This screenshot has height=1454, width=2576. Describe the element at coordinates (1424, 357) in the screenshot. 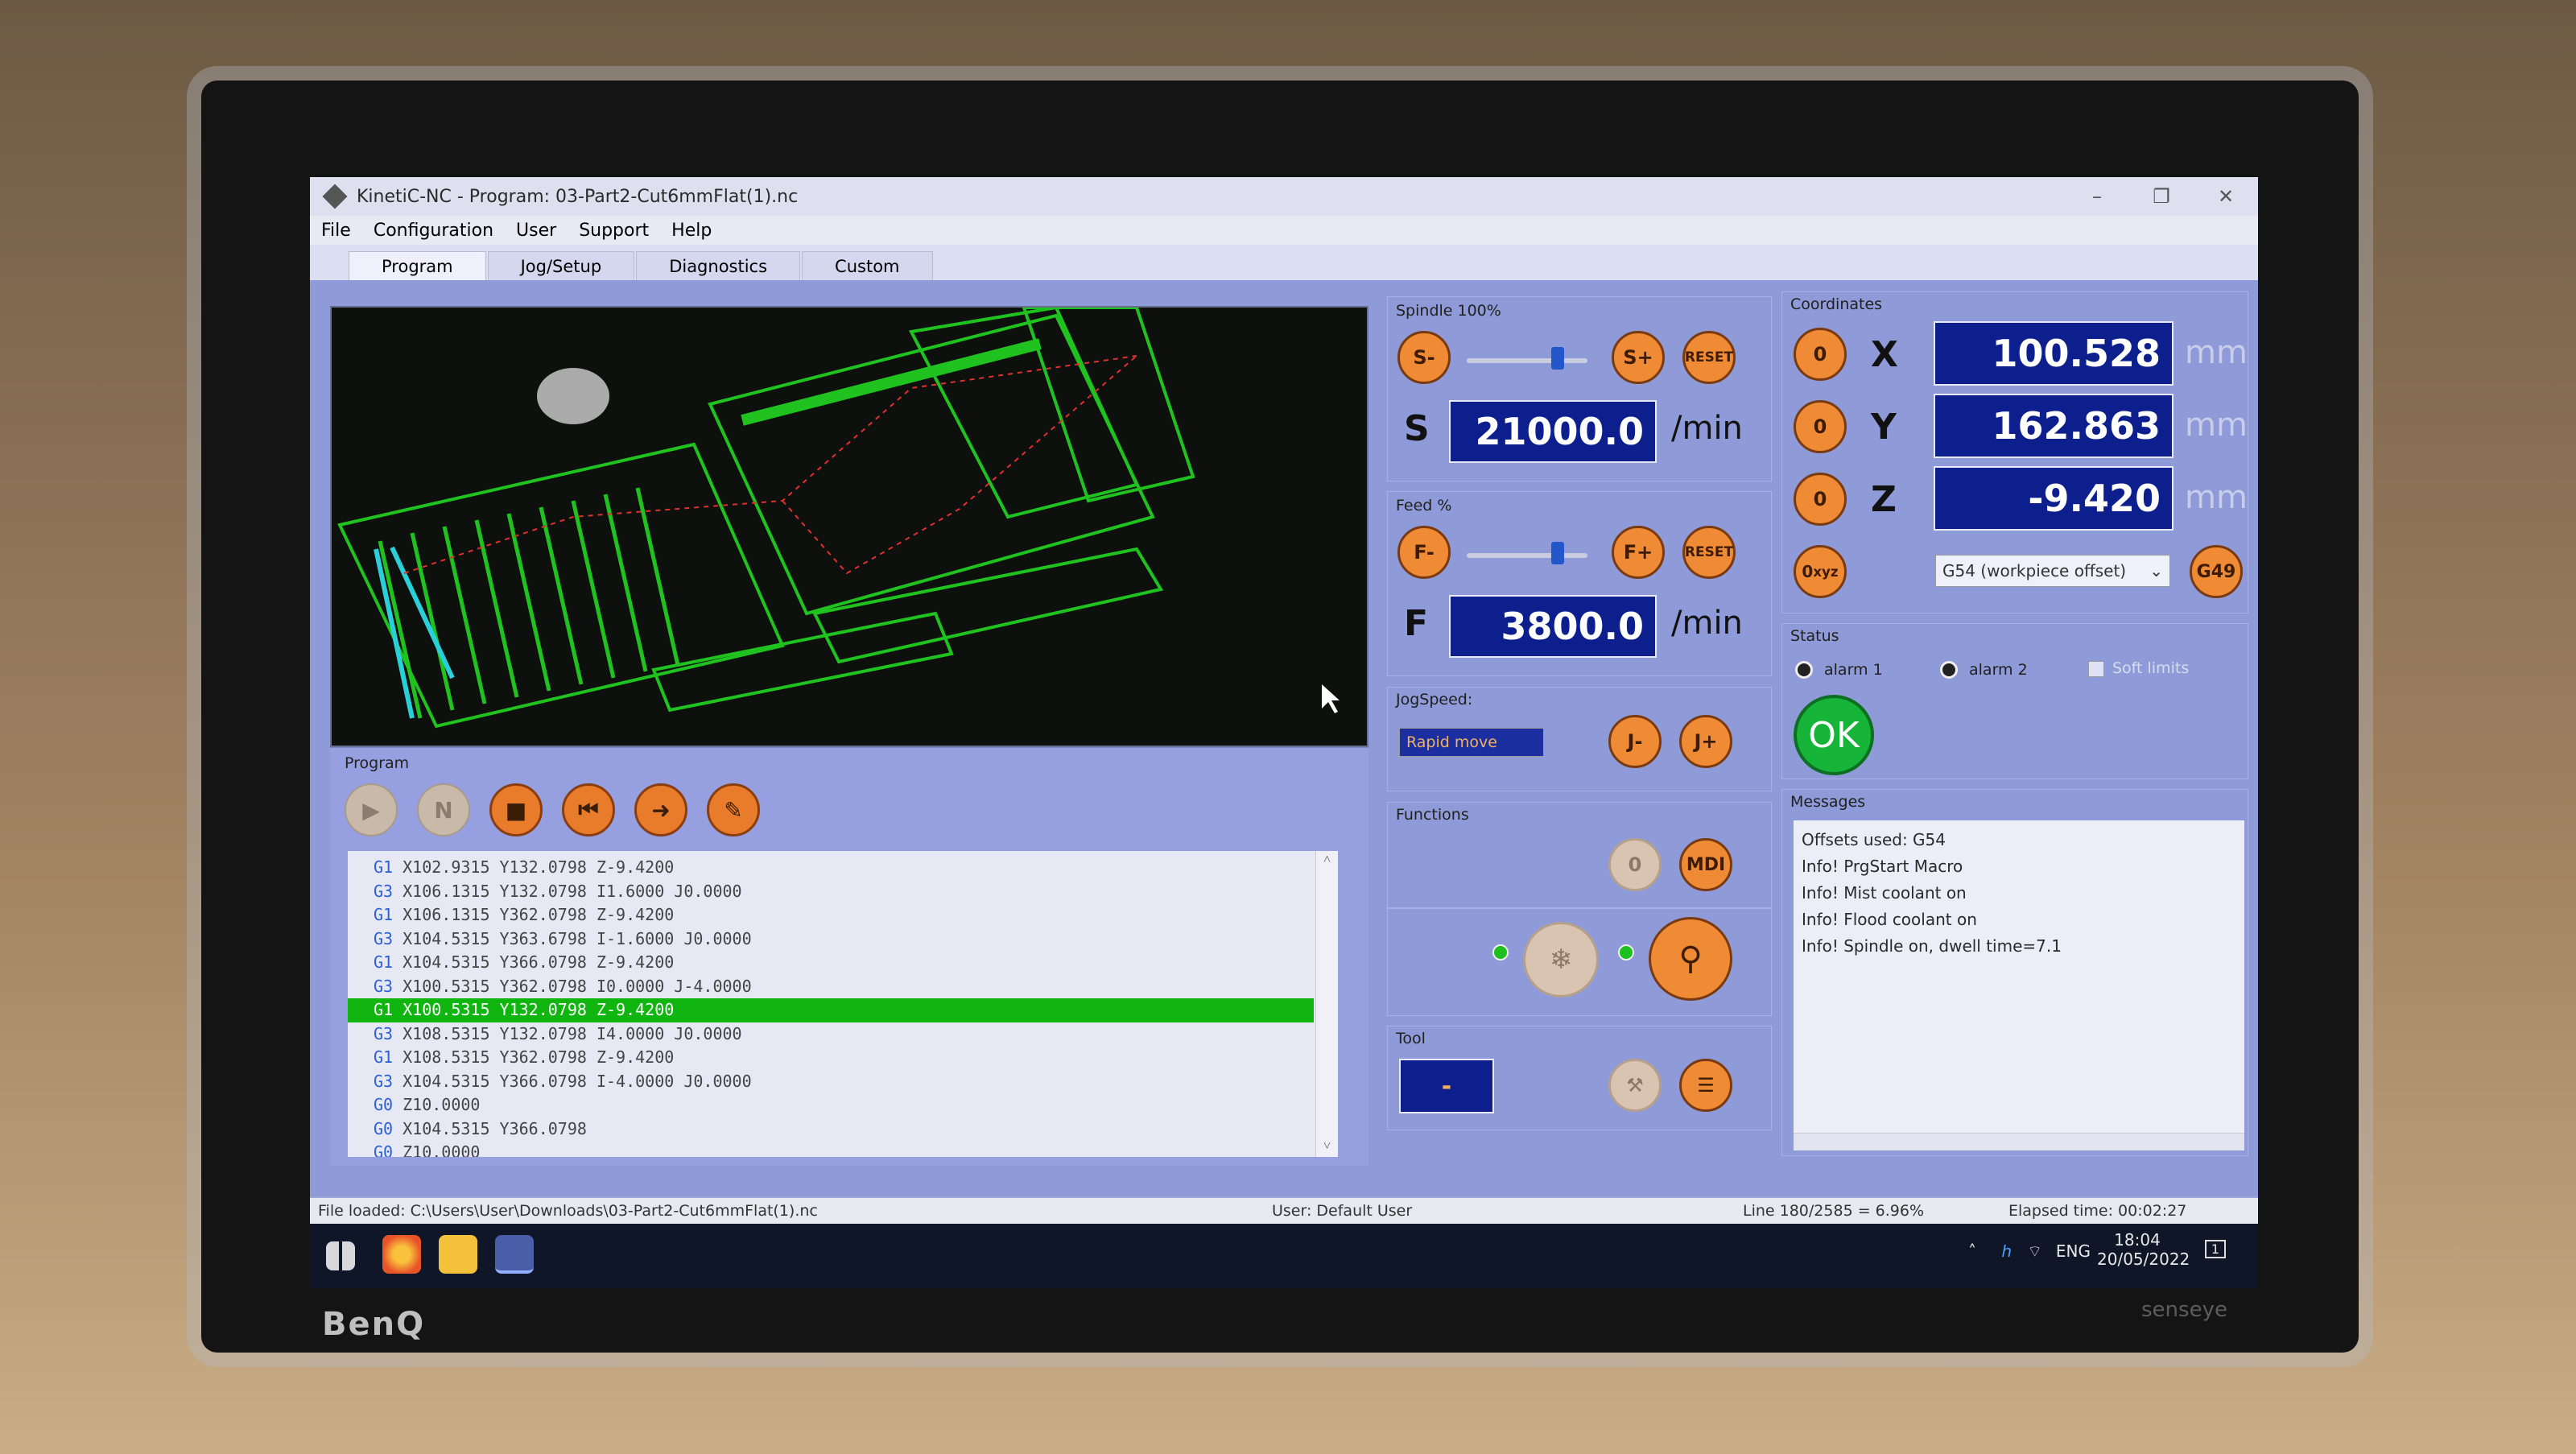

I see `spindle-minus-button: S-` at that location.